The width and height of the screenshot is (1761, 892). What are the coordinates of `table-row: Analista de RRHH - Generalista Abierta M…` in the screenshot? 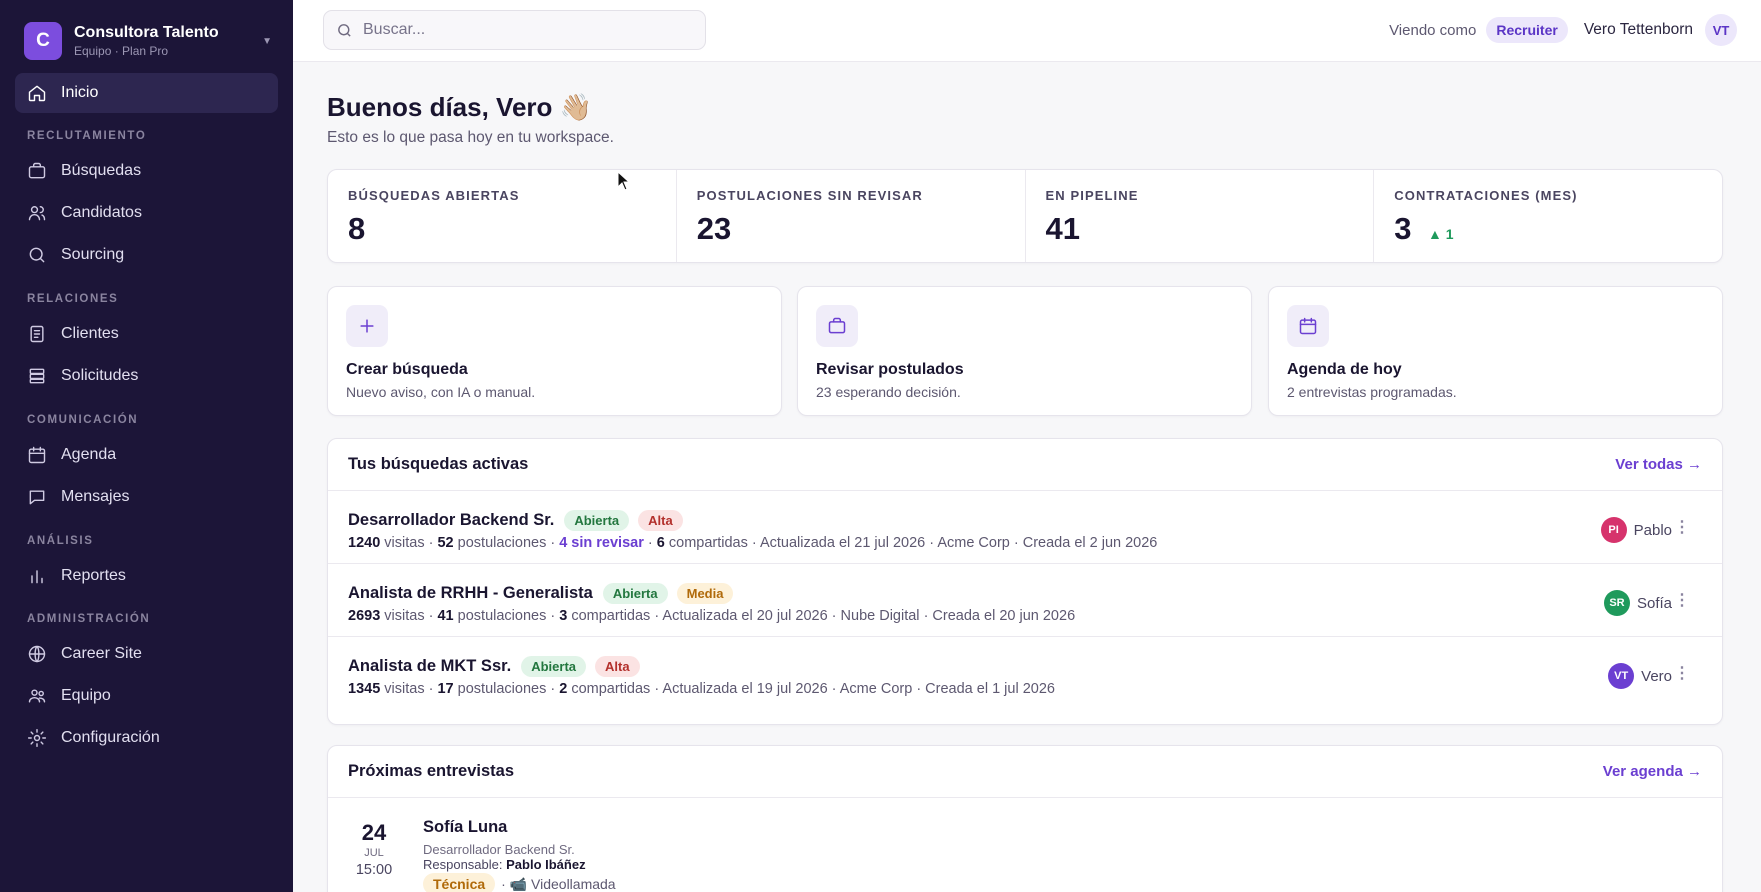 It's located at (1025, 600).